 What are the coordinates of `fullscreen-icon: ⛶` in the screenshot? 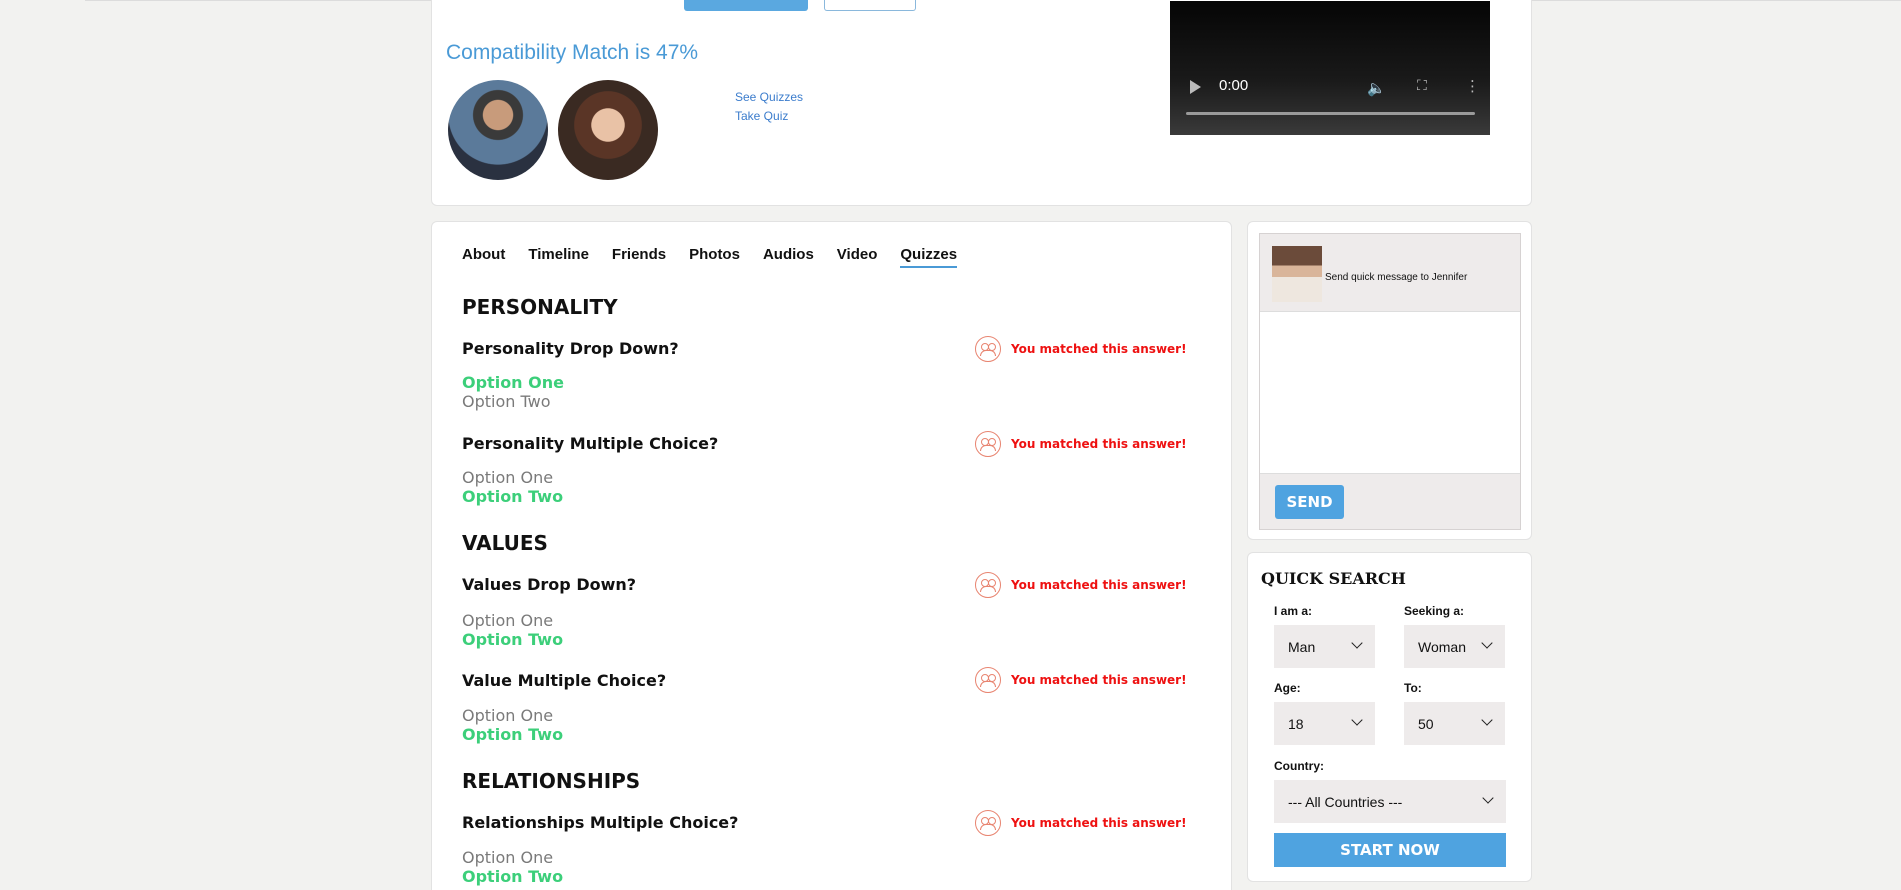 It's located at (1422, 86).